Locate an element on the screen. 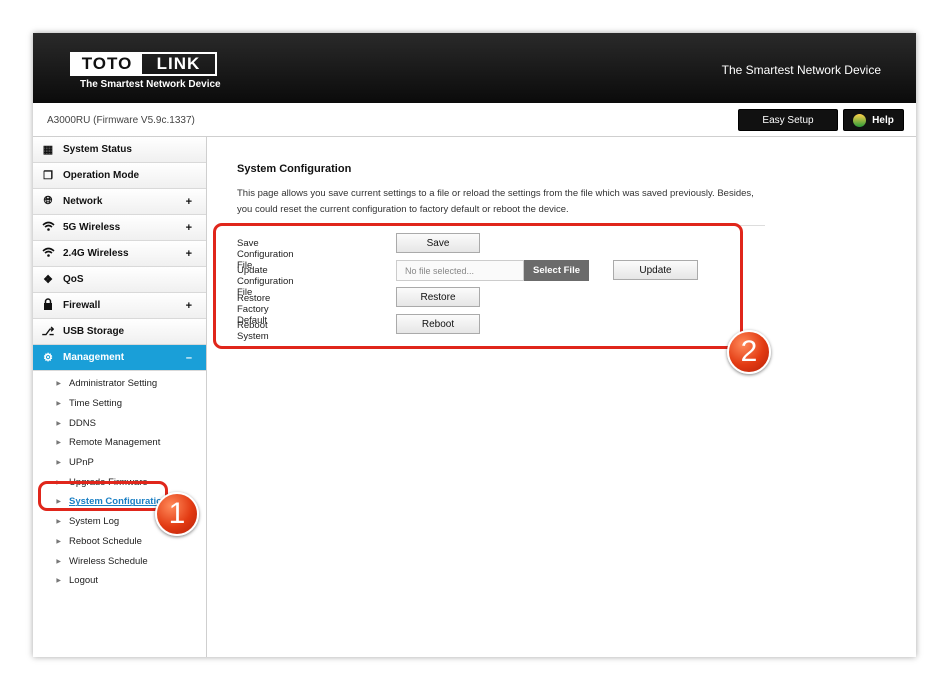  sidebar-item-5g-wireless: 5G Wireless + is located at coordinates (119, 228).